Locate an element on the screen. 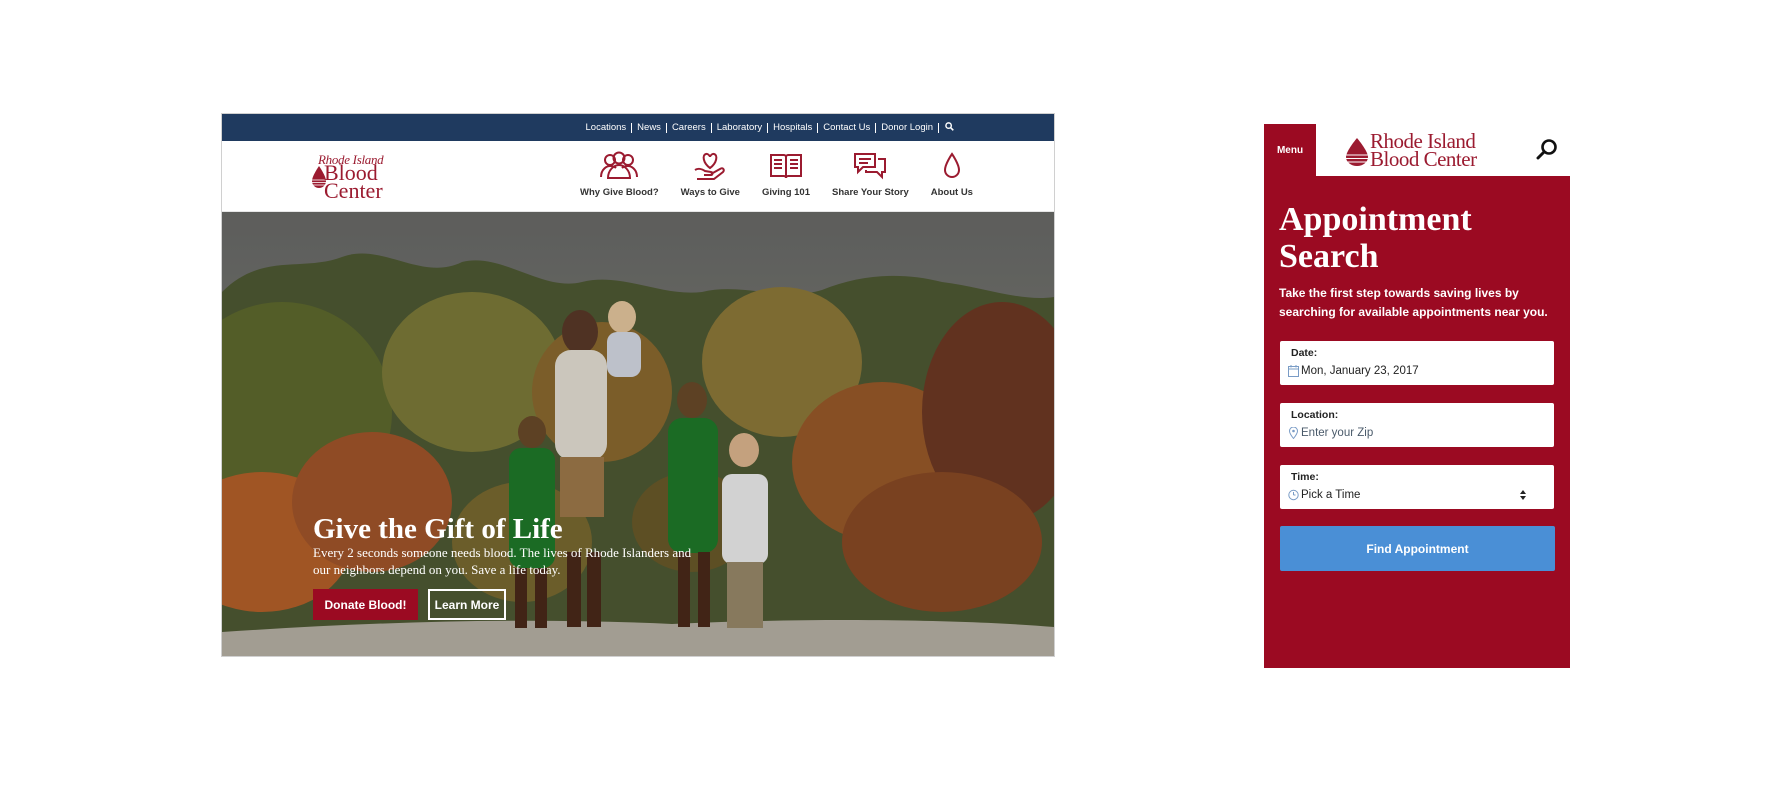  utility-link-donor-login: Donor Login is located at coordinates (907, 127).